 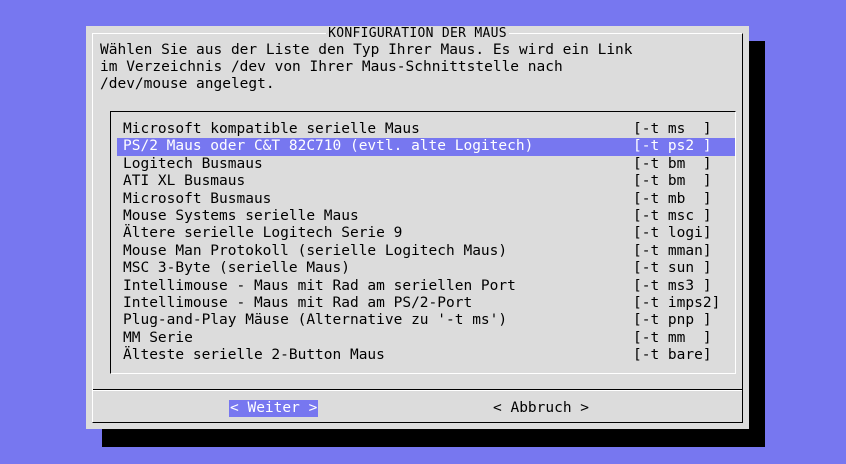 What do you see at coordinates (236, 268) in the screenshot?
I see `list-item-label: MSC 3-Byte (serielle Maus)` at bounding box center [236, 268].